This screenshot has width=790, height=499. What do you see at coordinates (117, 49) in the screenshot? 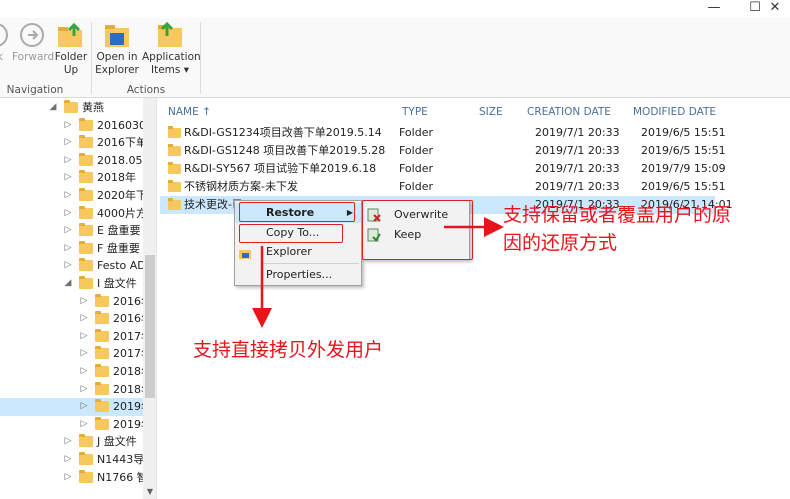
I see `open-in-explorer-button: Open in Explorer` at bounding box center [117, 49].